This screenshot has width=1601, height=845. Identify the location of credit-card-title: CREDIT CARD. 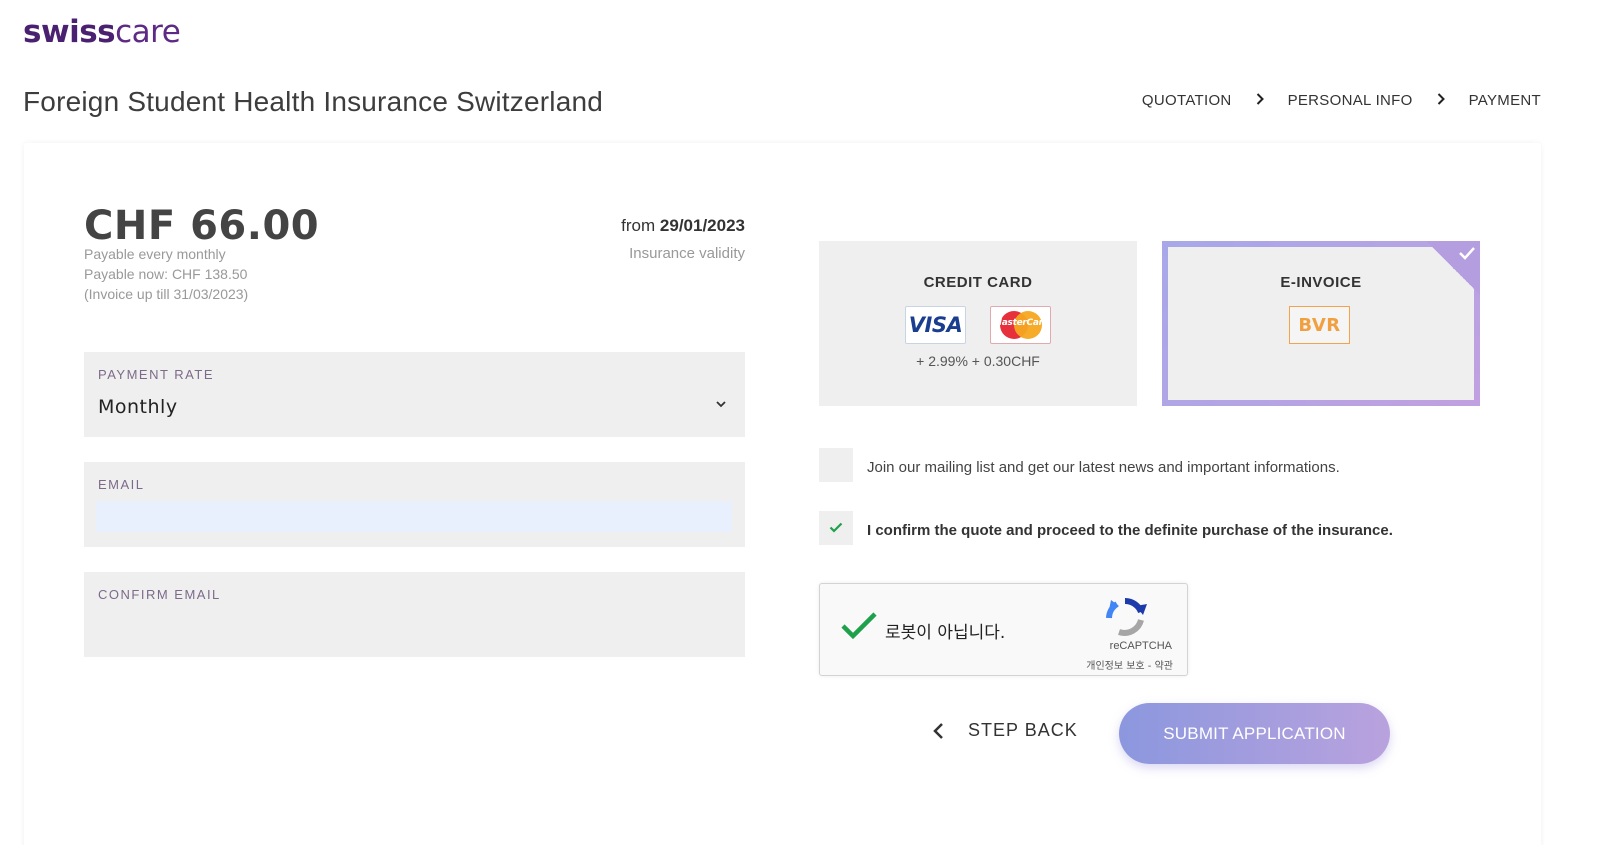
(978, 282).